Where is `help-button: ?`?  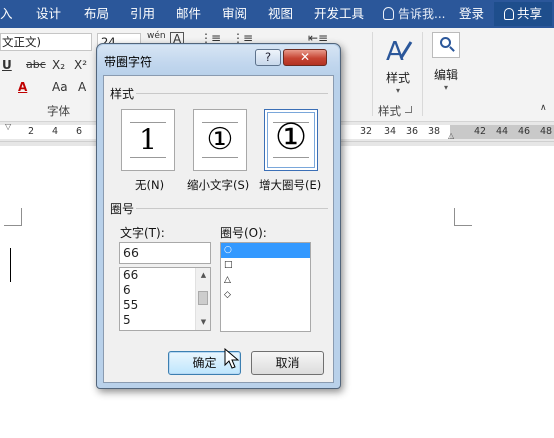
help-button: ? is located at coordinates (268, 57).